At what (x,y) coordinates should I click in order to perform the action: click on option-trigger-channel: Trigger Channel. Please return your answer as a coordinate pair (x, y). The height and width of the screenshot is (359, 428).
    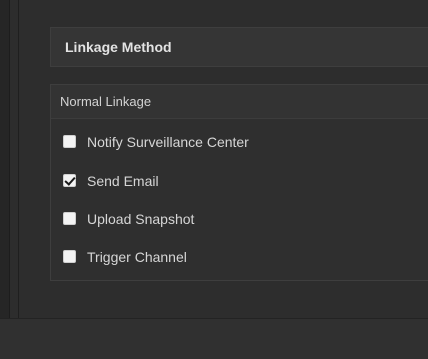
    Looking at the image, I should click on (213, 257).